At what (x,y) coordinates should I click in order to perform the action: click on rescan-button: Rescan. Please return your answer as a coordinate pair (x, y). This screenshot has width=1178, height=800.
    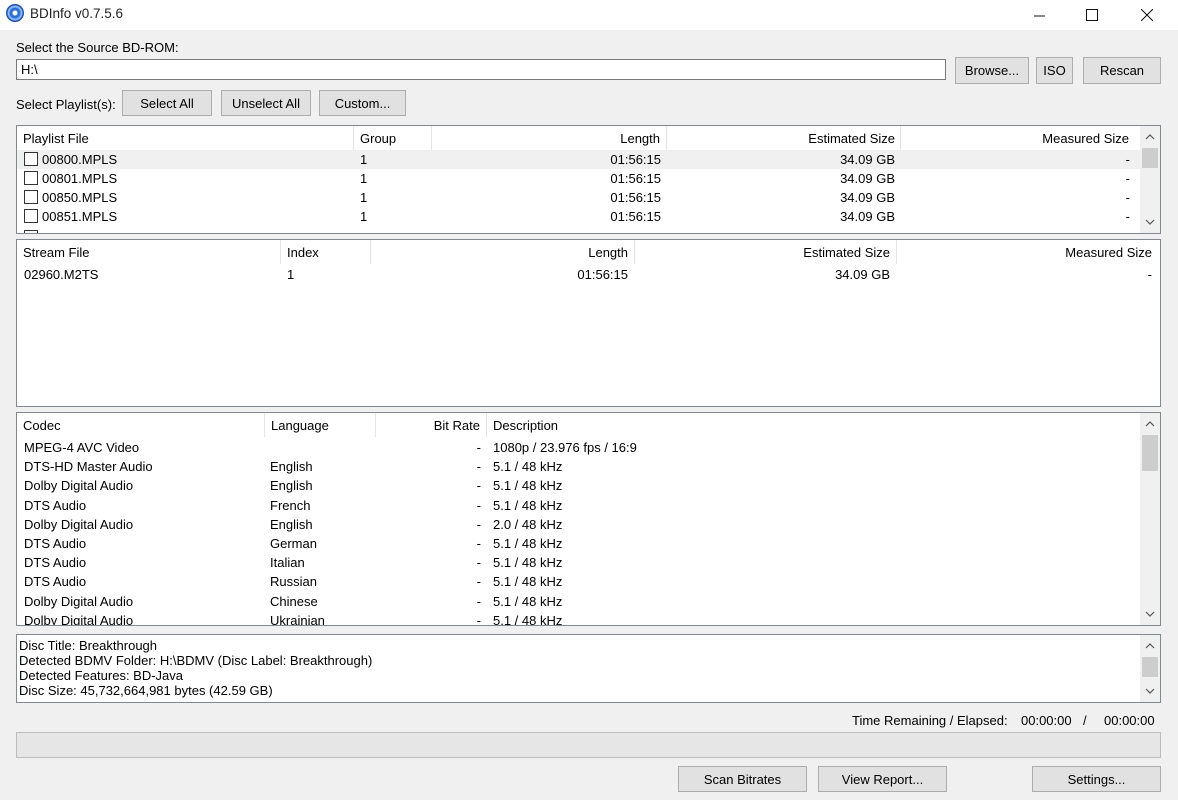
    Looking at the image, I should click on (1122, 70).